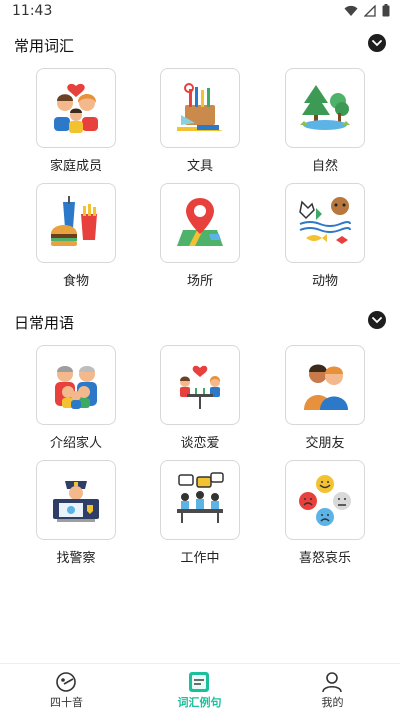  Describe the element at coordinates (76, 387) in the screenshot. I see `introduce-family-icon` at that location.